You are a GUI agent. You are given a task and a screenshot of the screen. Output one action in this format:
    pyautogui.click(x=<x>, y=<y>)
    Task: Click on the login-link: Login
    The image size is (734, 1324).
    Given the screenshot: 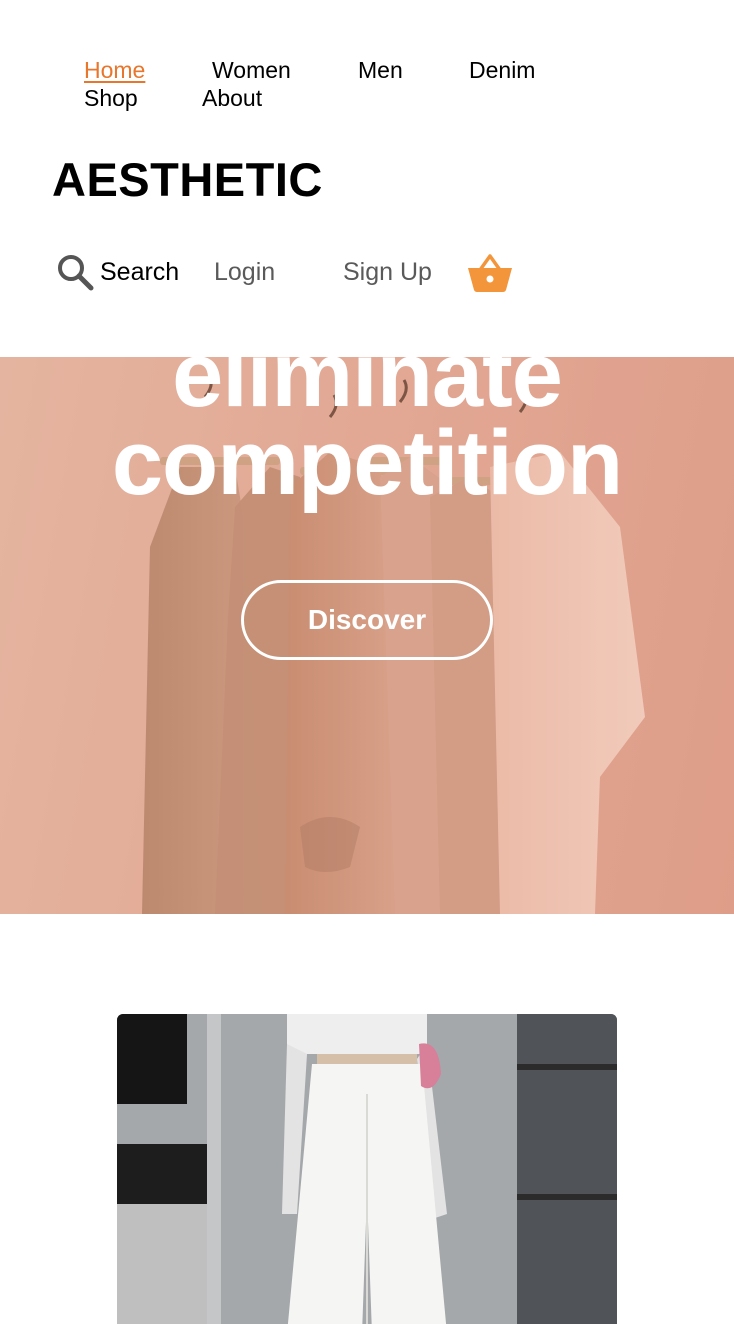 What is the action you would take?
    pyautogui.click(x=244, y=272)
    